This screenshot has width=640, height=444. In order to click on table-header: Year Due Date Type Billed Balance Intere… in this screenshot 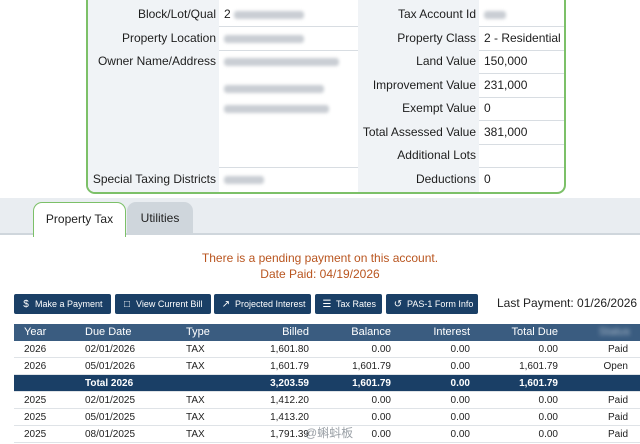, I will do `click(327, 332)`.